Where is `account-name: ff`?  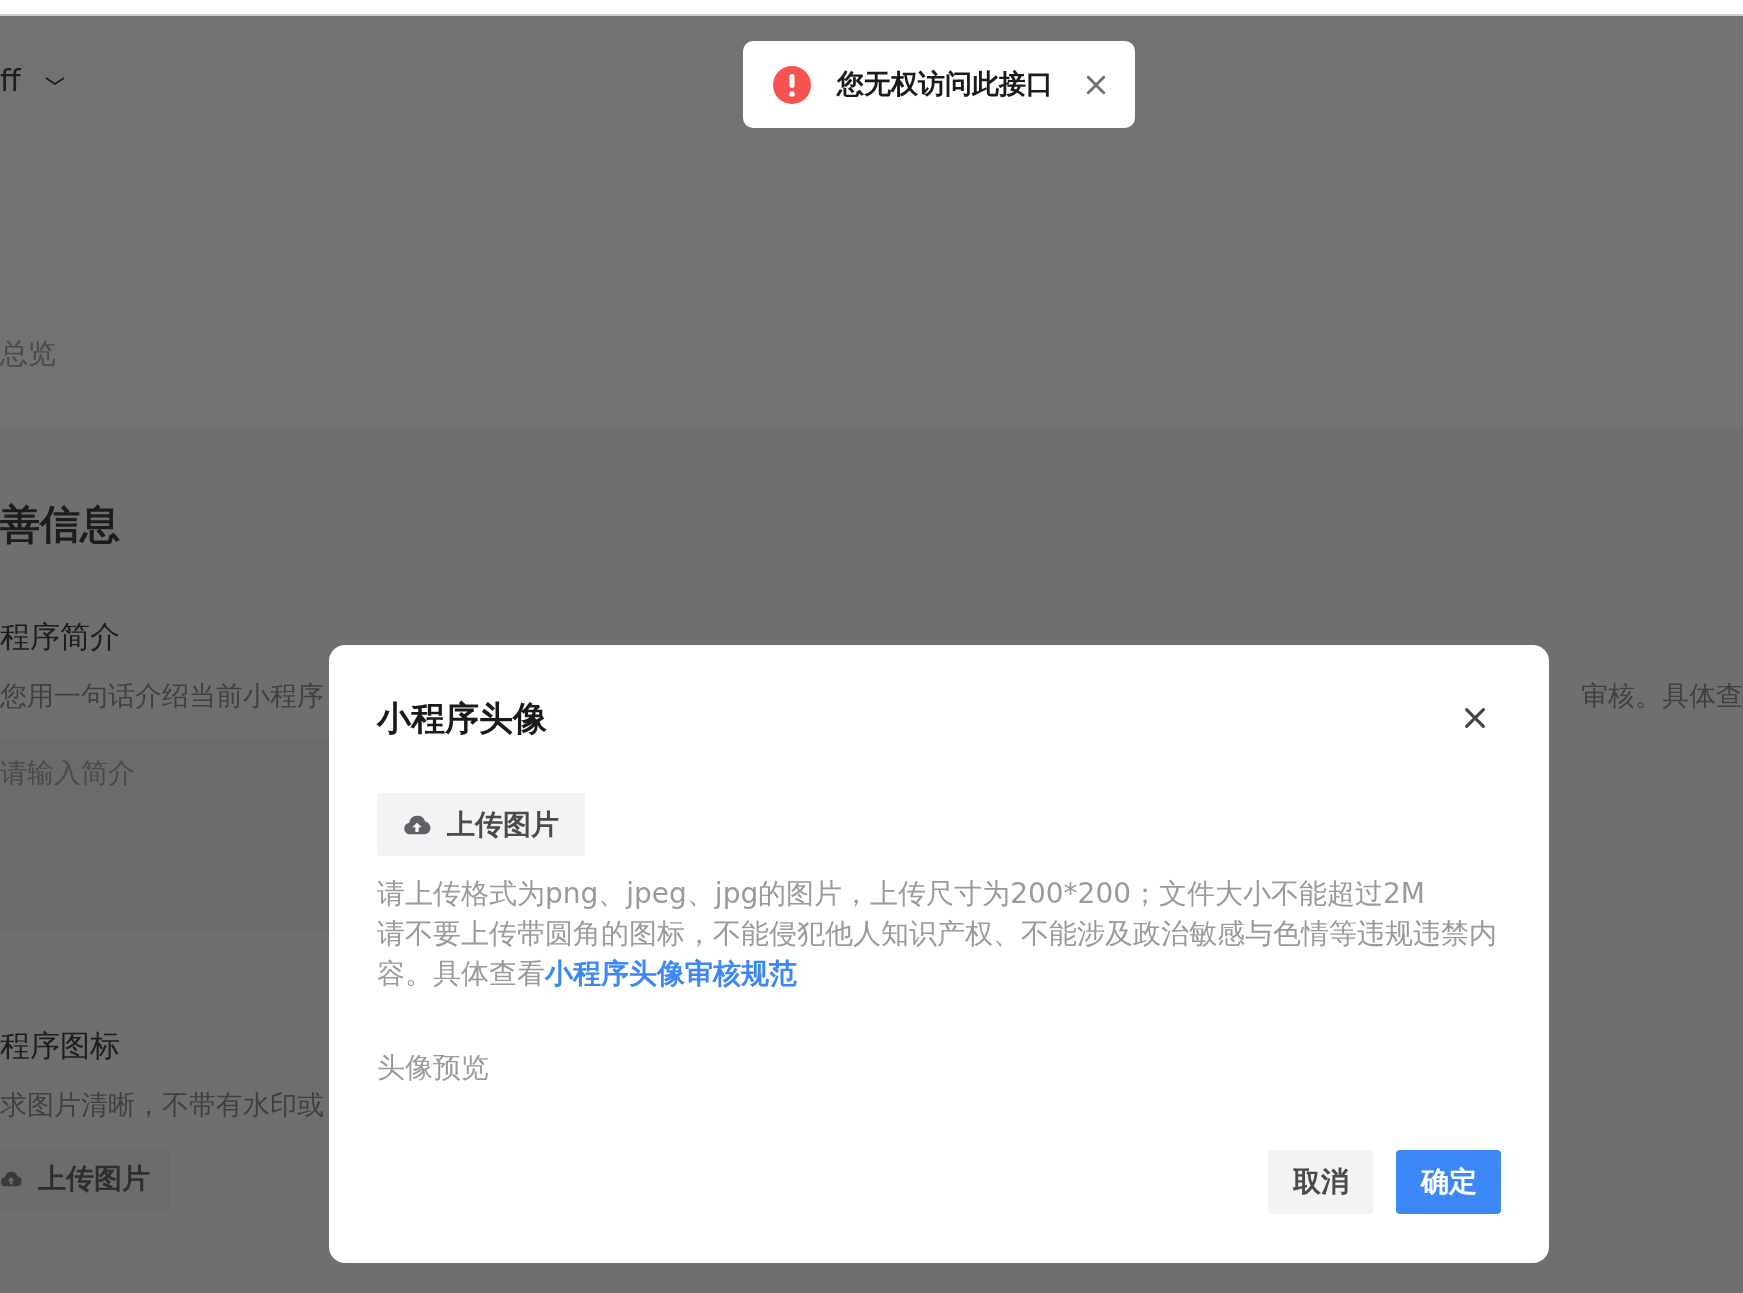 account-name: ff is located at coordinates (10, 81).